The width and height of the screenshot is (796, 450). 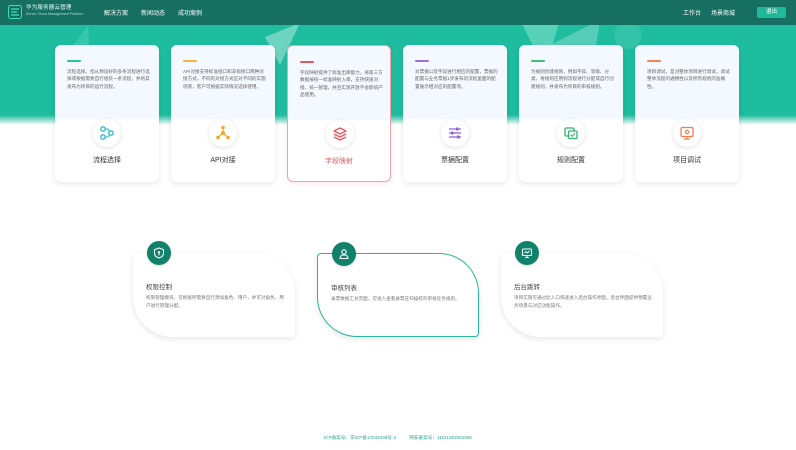 I want to click on user-nav: 工作台 场景商城, so click(x=714, y=12).